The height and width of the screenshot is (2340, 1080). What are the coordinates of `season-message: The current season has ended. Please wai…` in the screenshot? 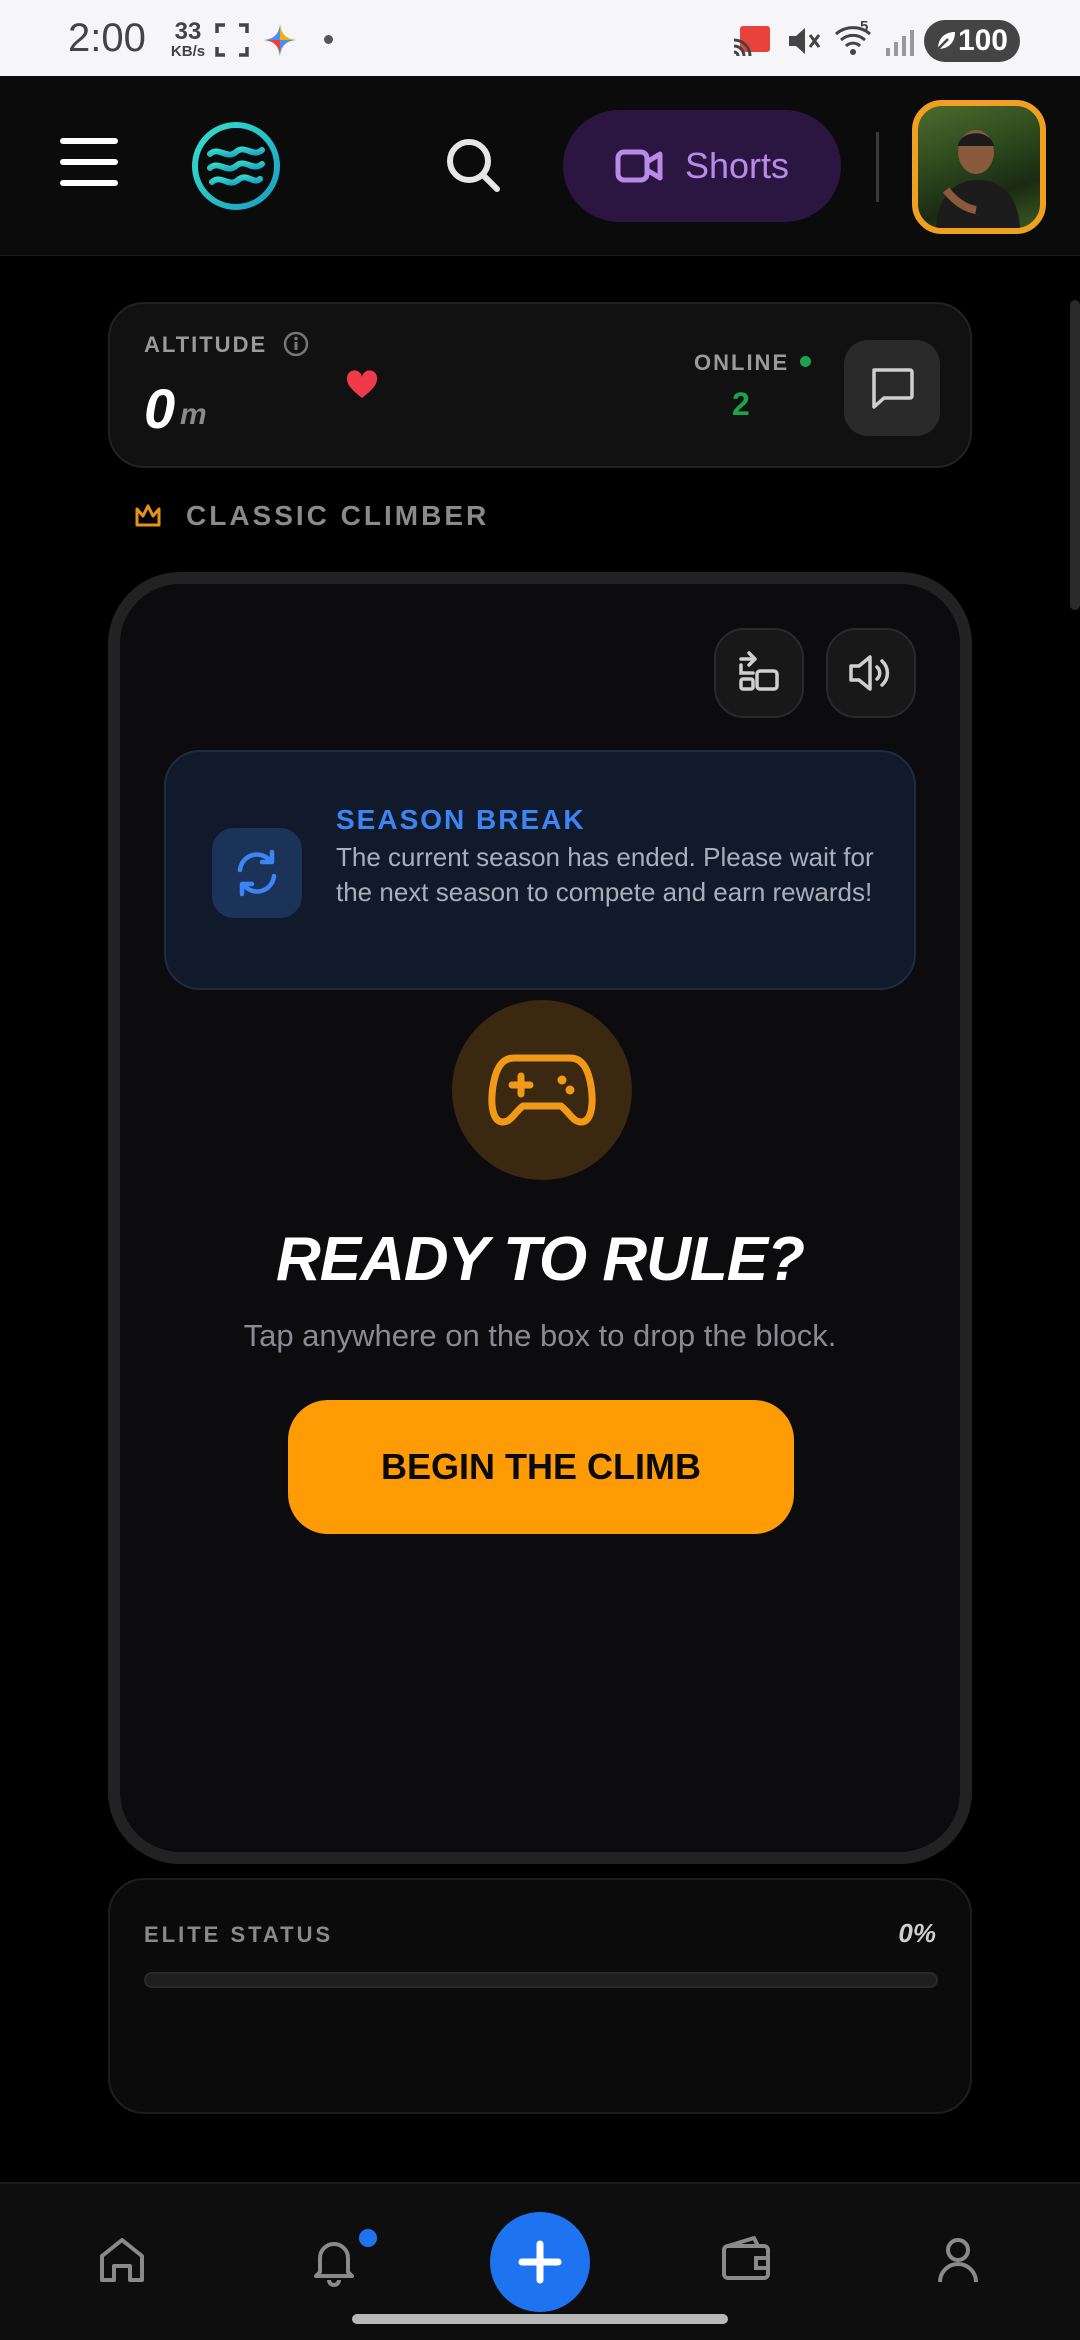 It's located at (605, 874).